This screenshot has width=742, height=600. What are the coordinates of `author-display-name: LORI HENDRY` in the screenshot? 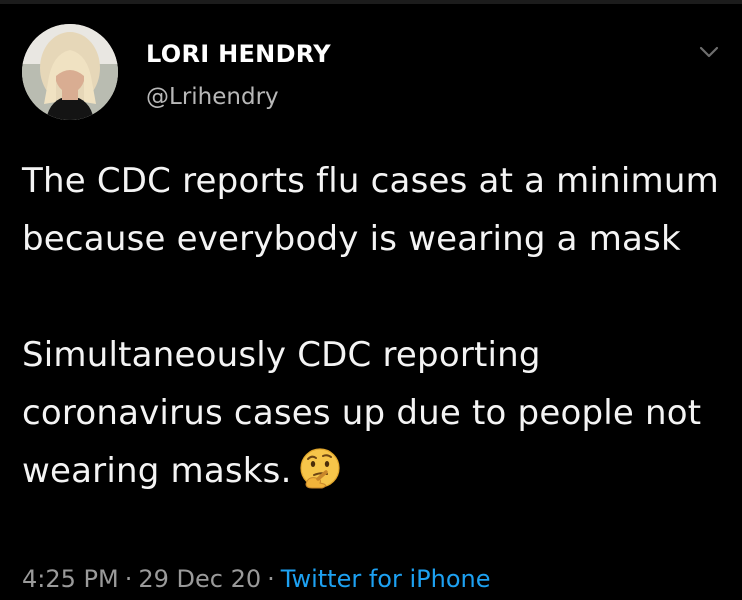 It's located at (238, 54).